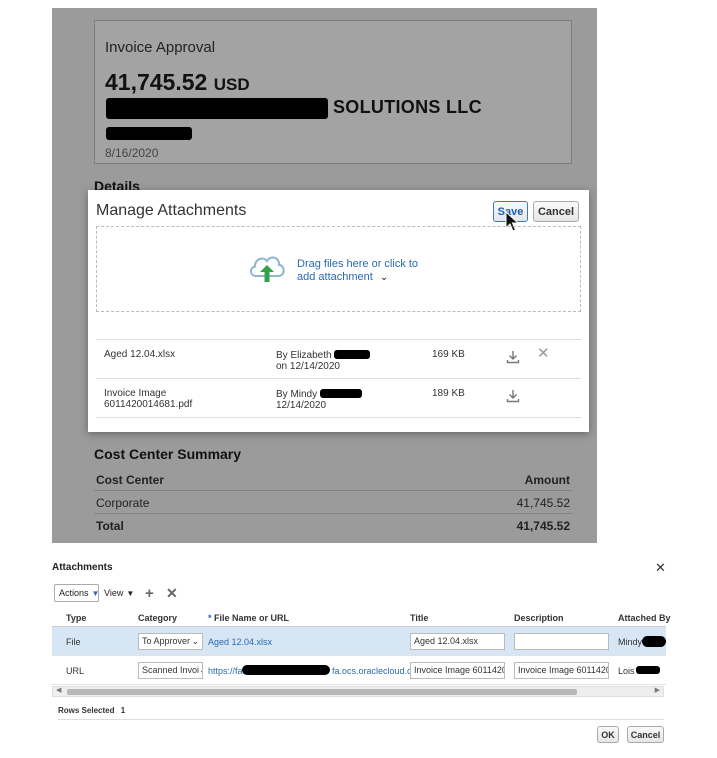 Image resolution: width=717 pixels, height=758 pixels. Describe the element at coordinates (227, 671) in the screenshot. I see `url-link-start: https://fa-` at that location.